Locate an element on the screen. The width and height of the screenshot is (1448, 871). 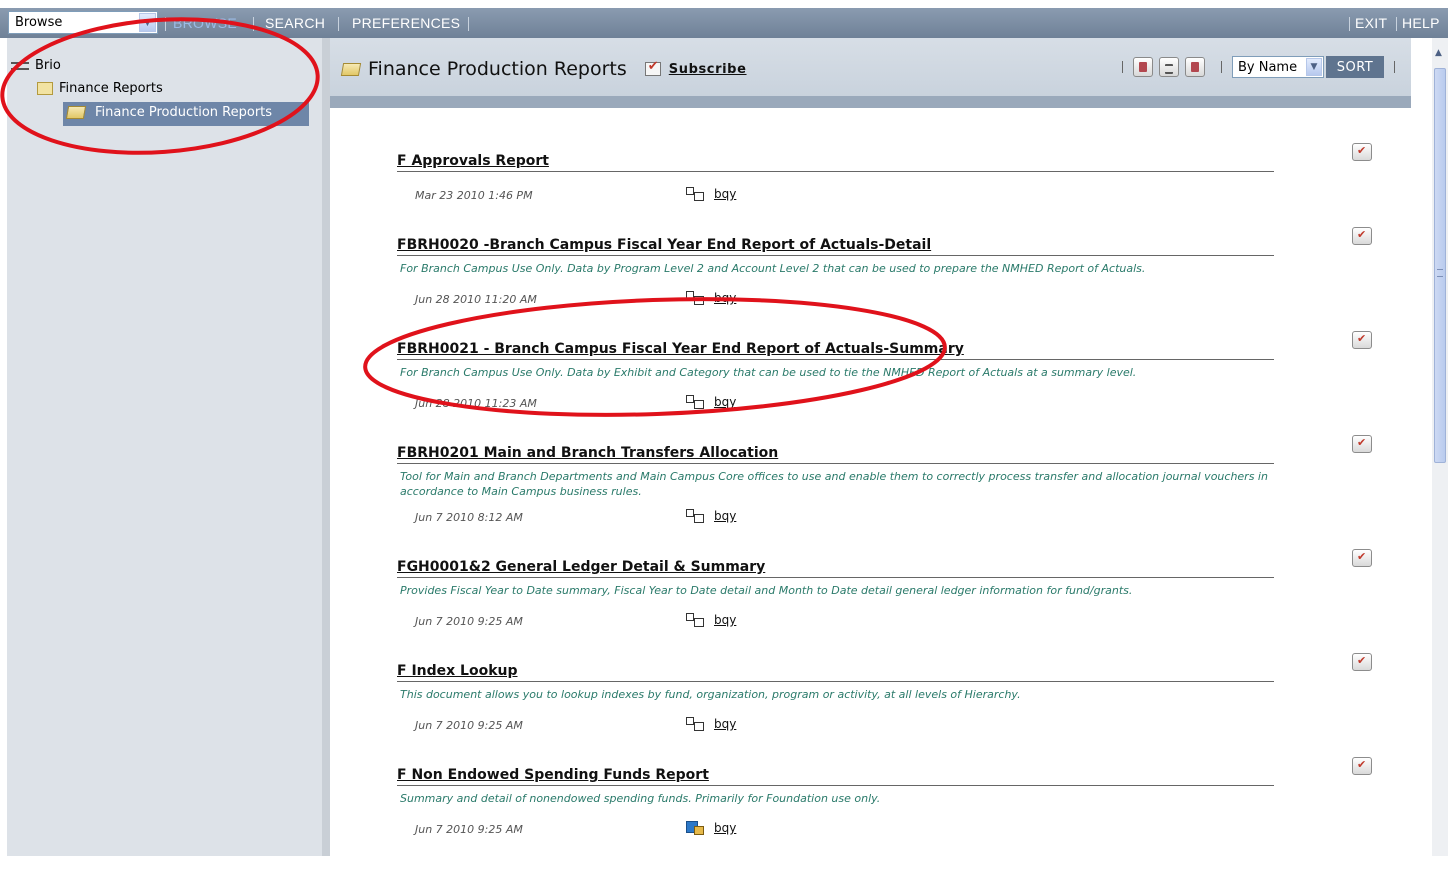
folder-icon is located at coordinates (45, 88).